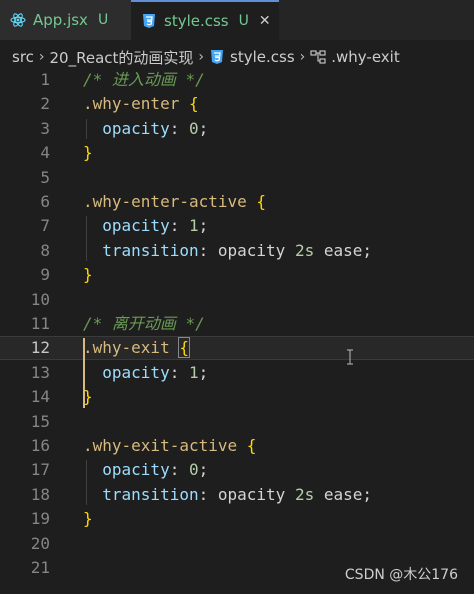 The image size is (474, 594). What do you see at coordinates (45, 275) in the screenshot?
I see `line-number: 9` at bounding box center [45, 275].